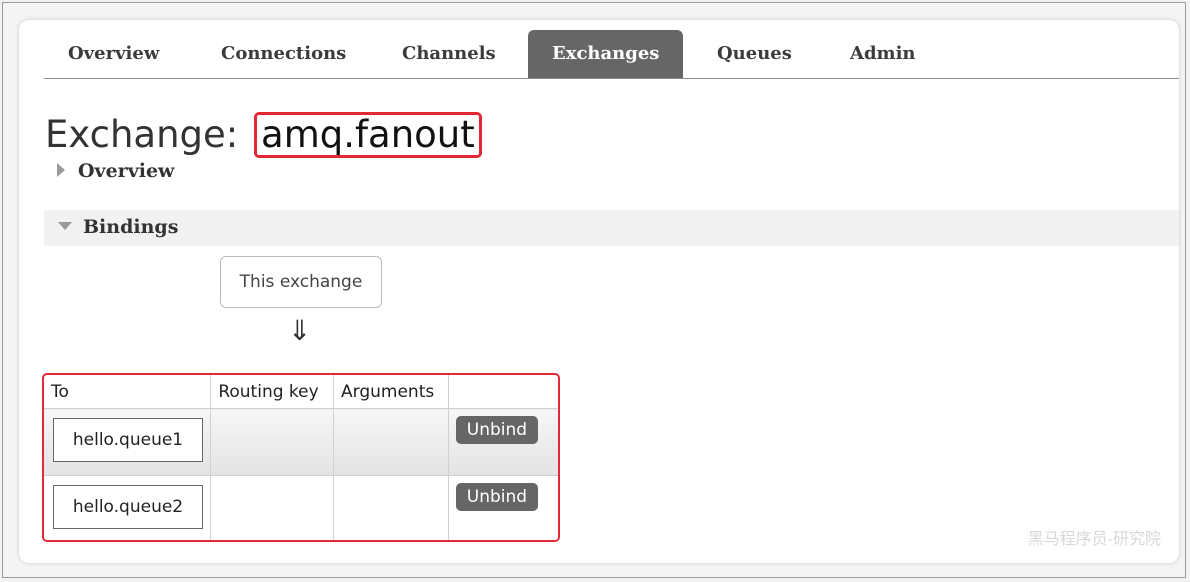  I want to click on column-header-actions, so click(503, 392).